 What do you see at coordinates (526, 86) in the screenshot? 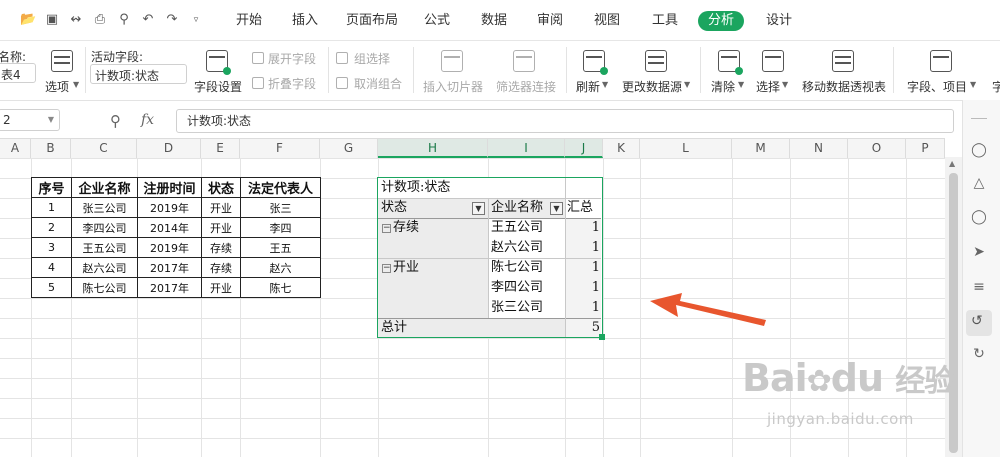
I see `filter-connection-button: 筛选器连接` at bounding box center [526, 86].